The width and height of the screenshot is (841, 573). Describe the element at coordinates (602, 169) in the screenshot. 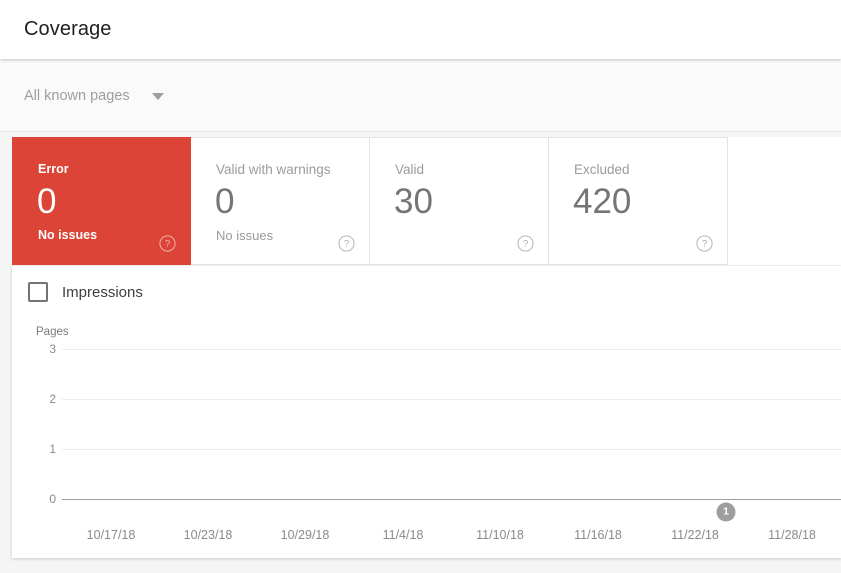

I see `card-excluded-label: Excluded` at that location.